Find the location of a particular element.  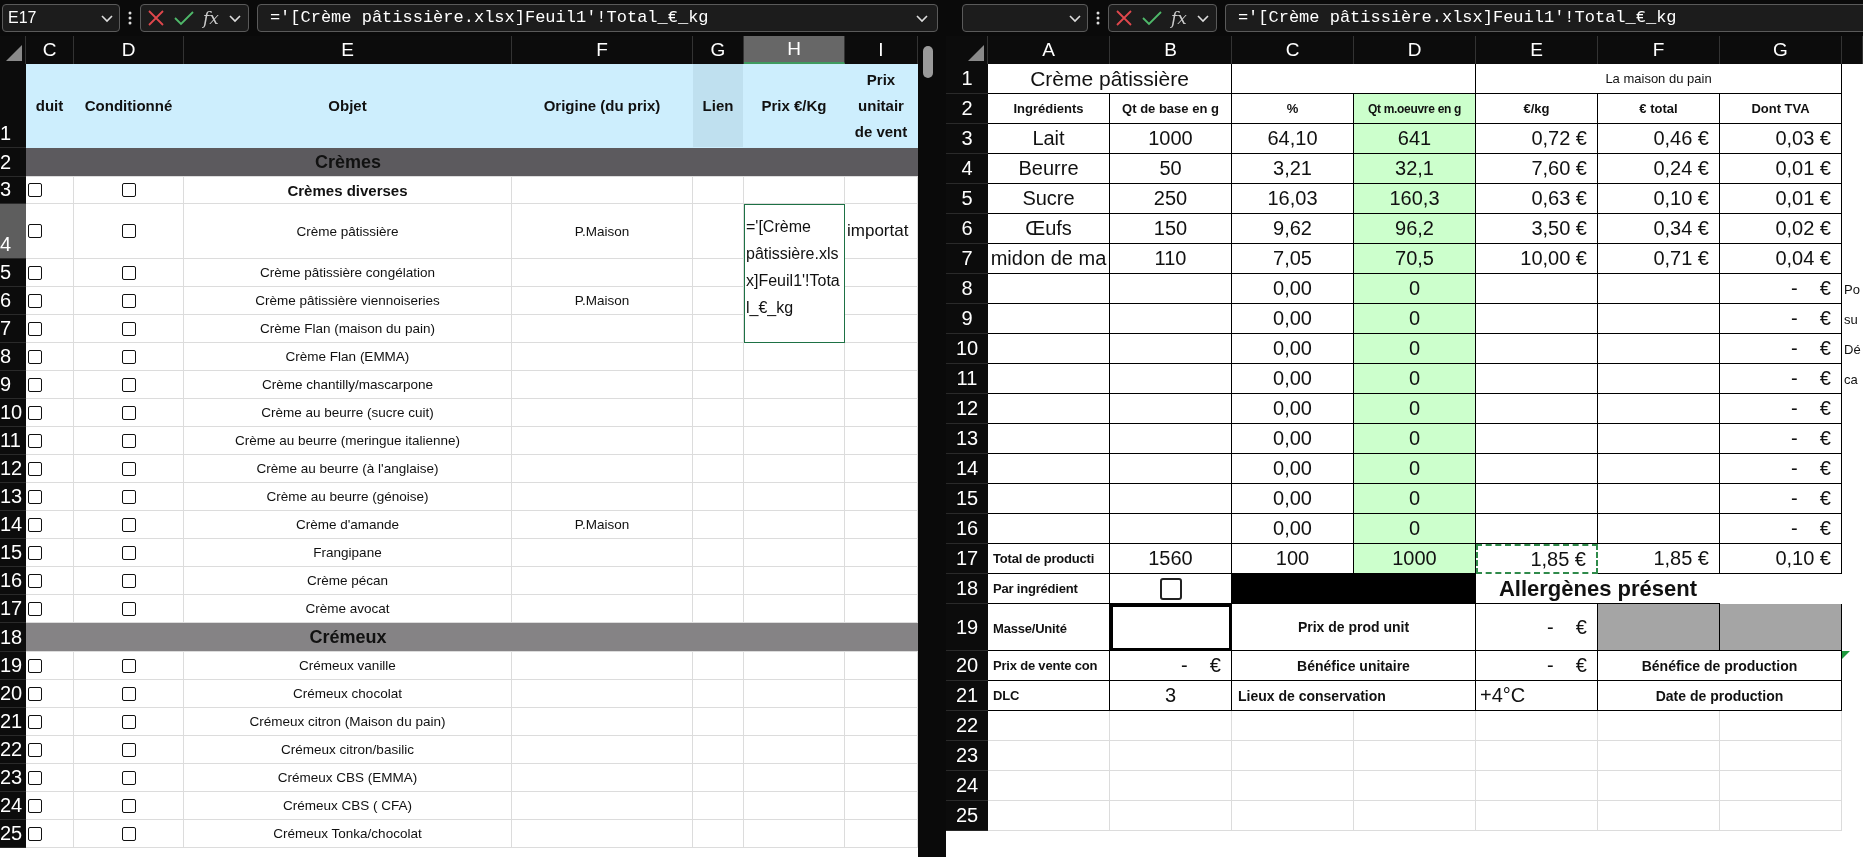

name-box: E17 is located at coordinates (61, 17).